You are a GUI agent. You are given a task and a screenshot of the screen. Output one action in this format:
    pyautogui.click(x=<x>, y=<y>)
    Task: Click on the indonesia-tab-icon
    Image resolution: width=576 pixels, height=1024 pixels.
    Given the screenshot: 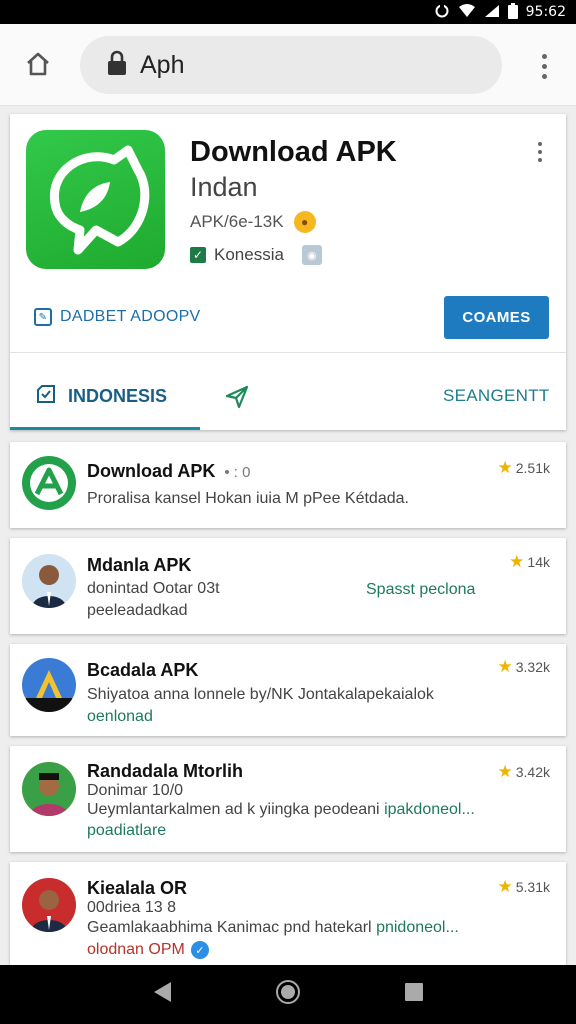 What is the action you would take?
    pyautogui.click(x=46, y=396)
    